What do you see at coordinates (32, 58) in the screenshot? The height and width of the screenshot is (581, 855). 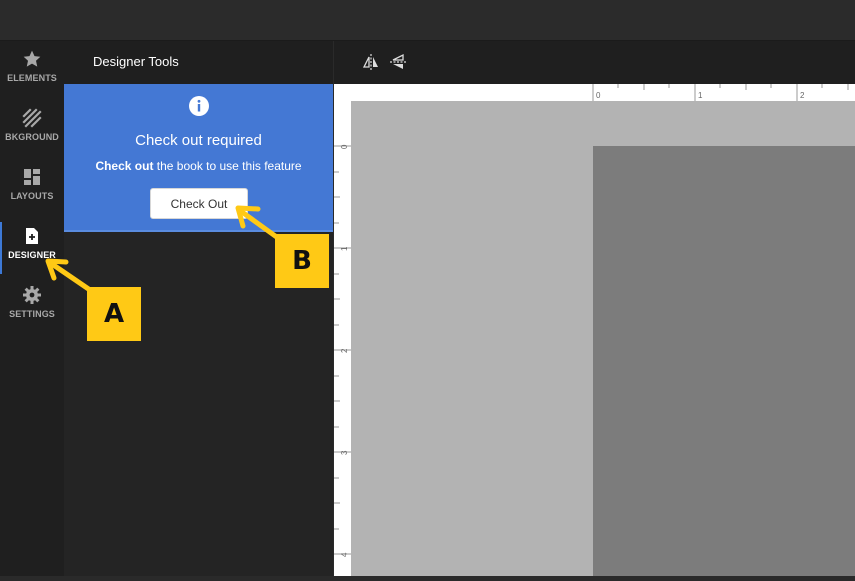 I see `star-icon` at bounding box center [32, 58].